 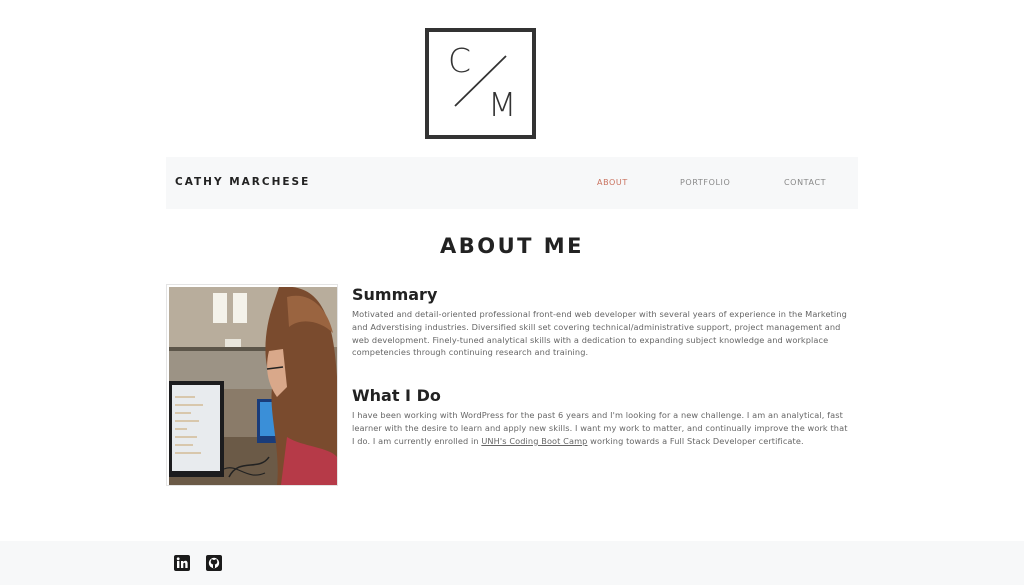 What do you see at coordinates (480, 81) in the screenshot?
I see `logo-slash` at bounding box center [480, 81].